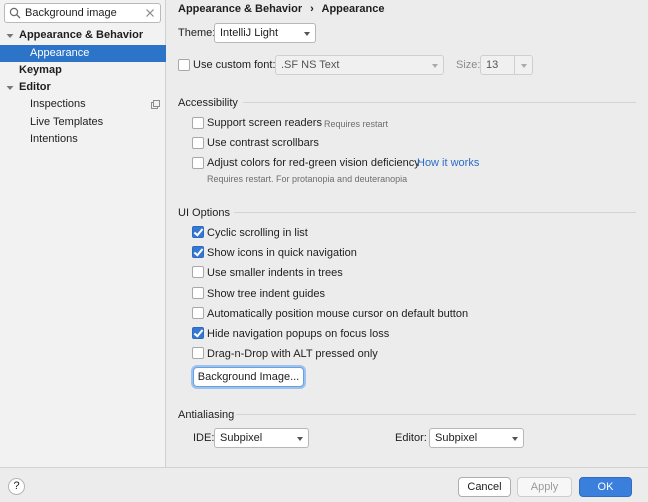 This screenshot has width=648, height=502. I want to click on auto-position-cursor-checkbox, so click(198, 313).